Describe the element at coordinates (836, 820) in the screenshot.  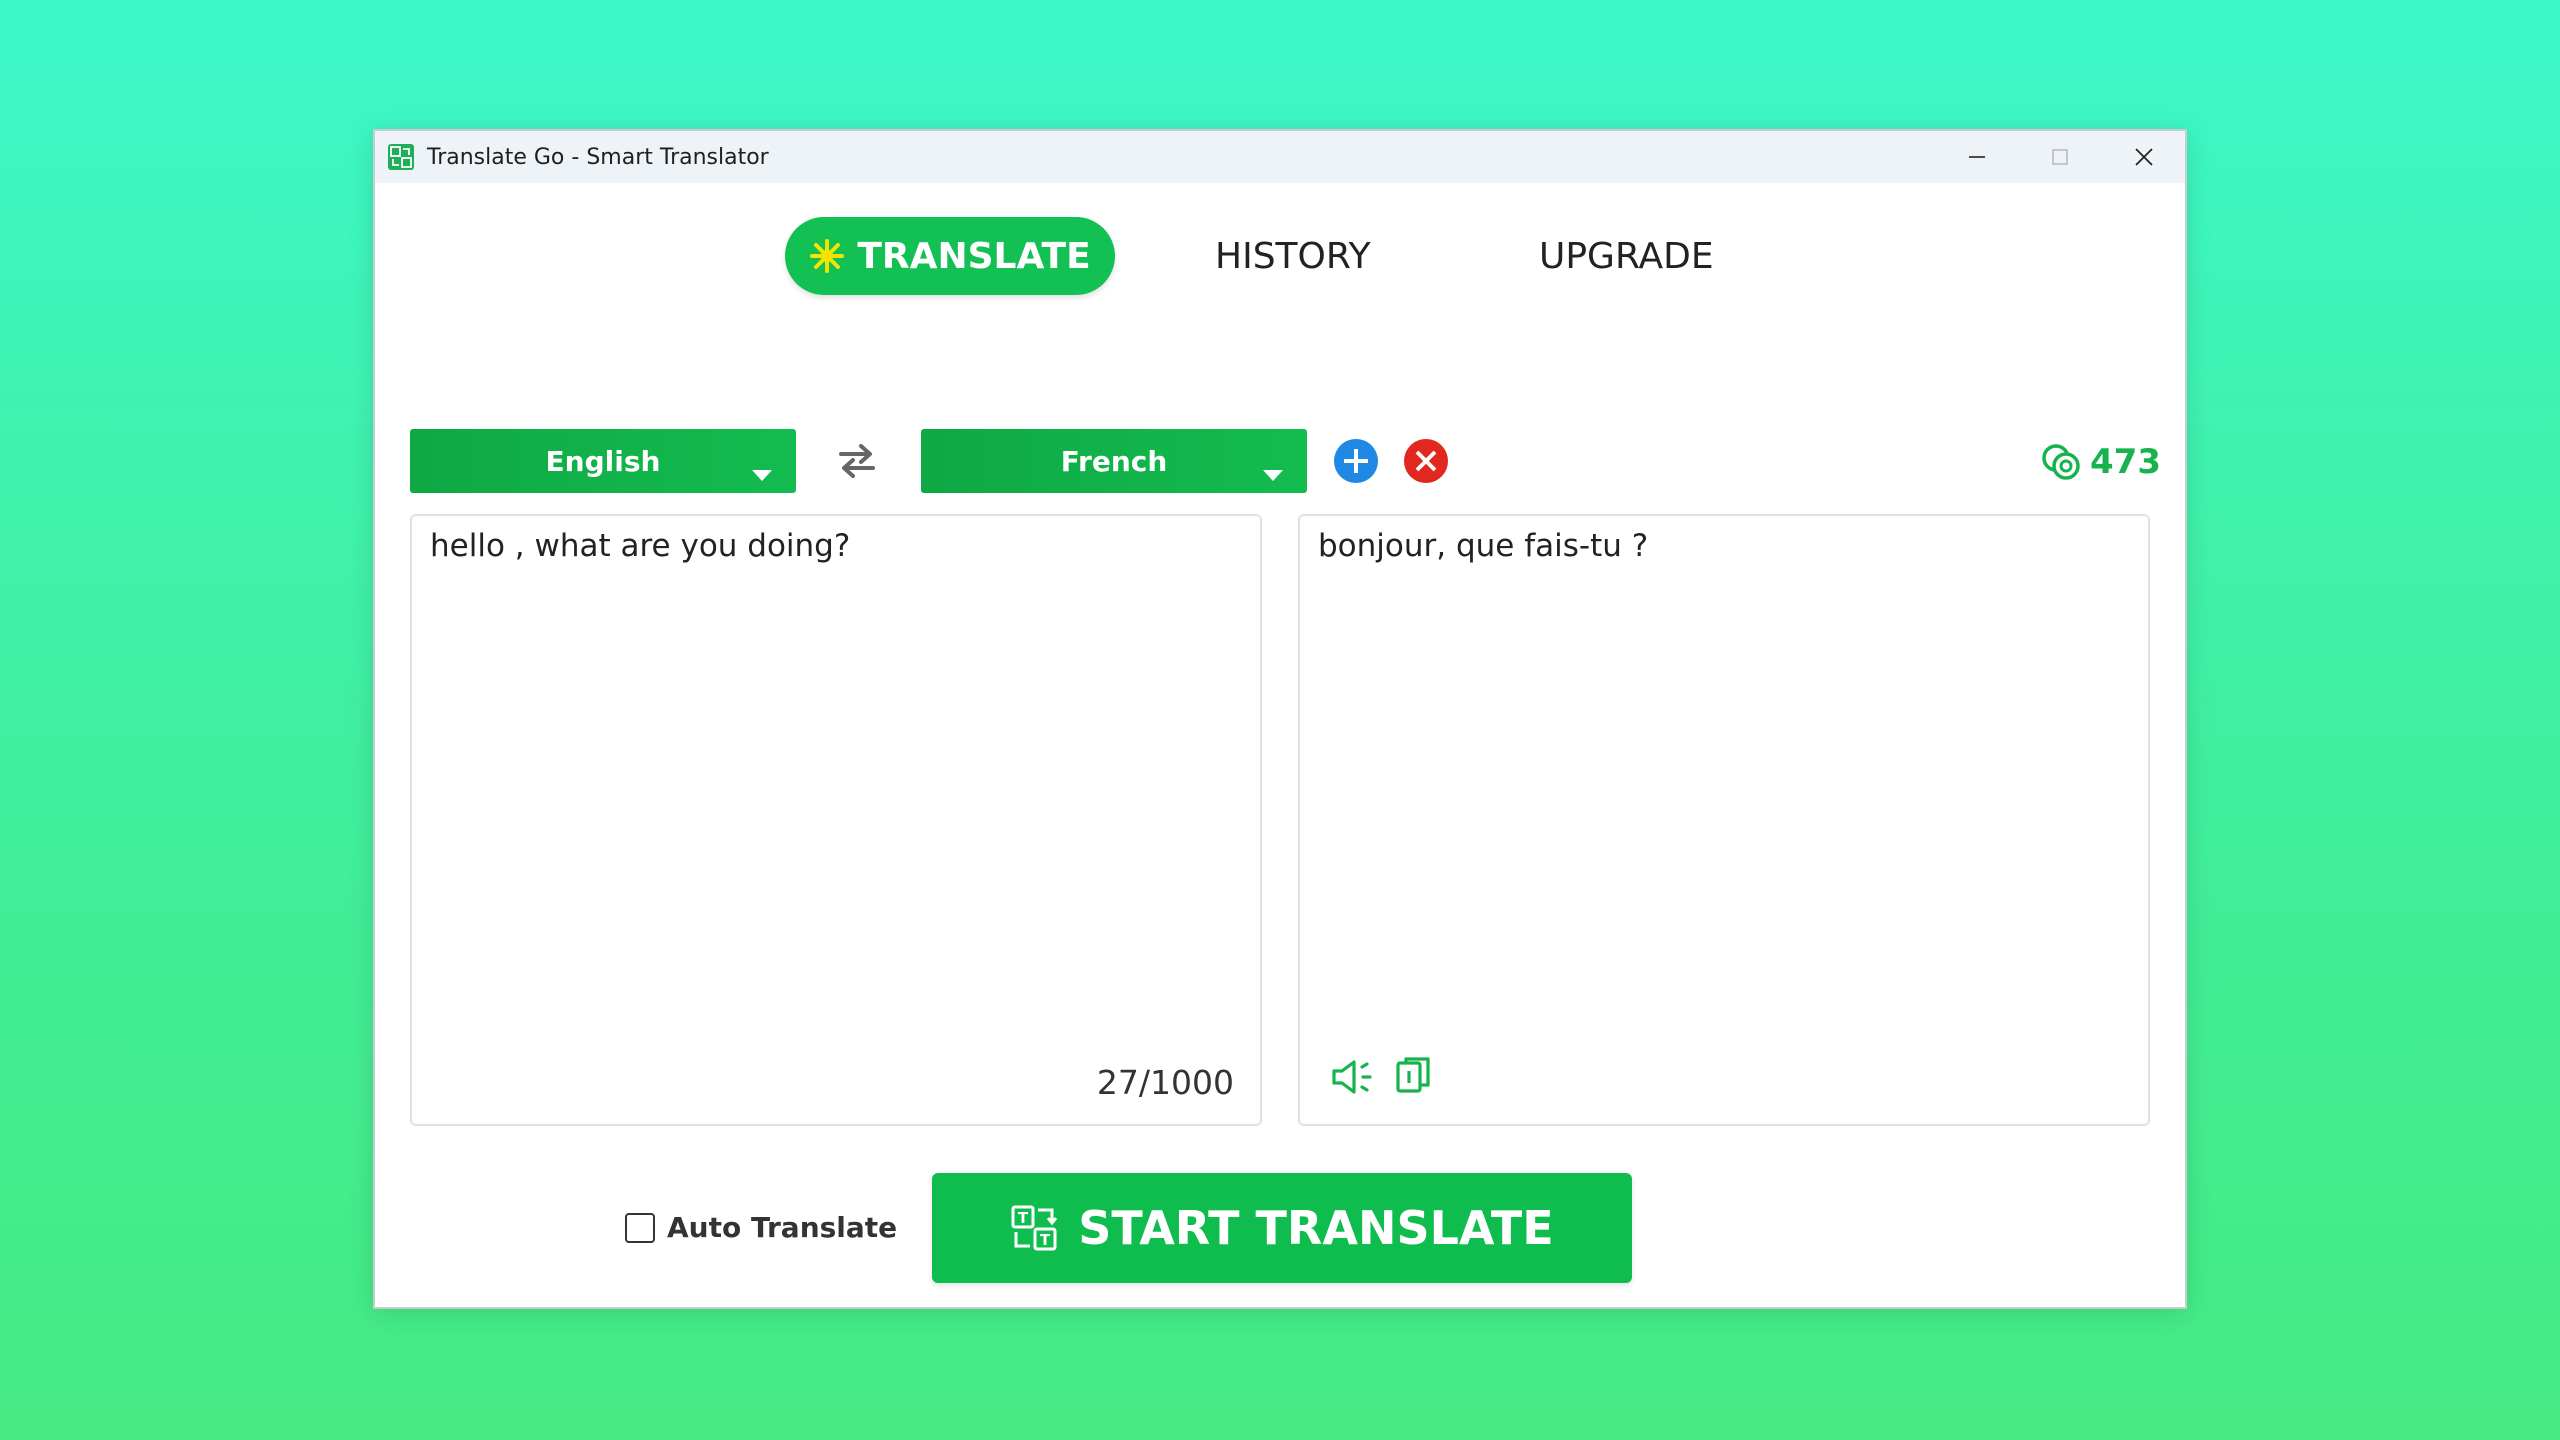
I see `source-text-panel: hello , what are you doing? 27/1000` at that location.